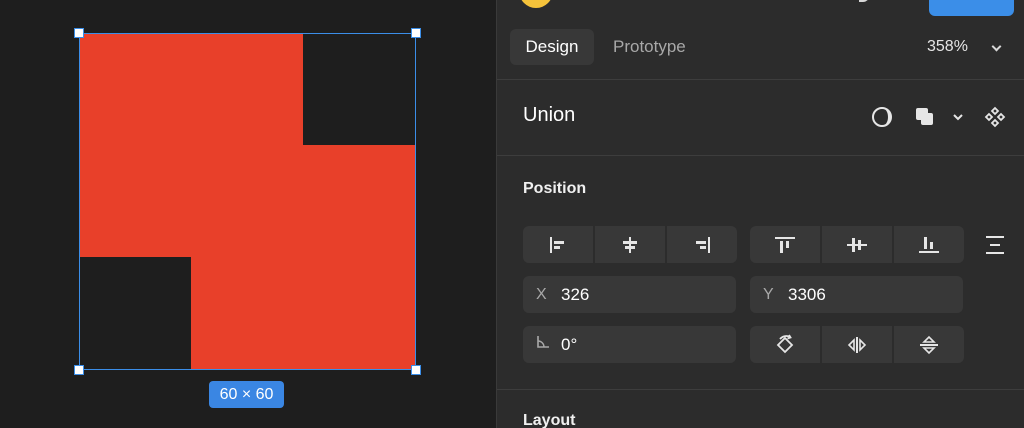  Describe the element at coordinates (542, 344) in the screenshot. I see `rotation-icon` at that location.